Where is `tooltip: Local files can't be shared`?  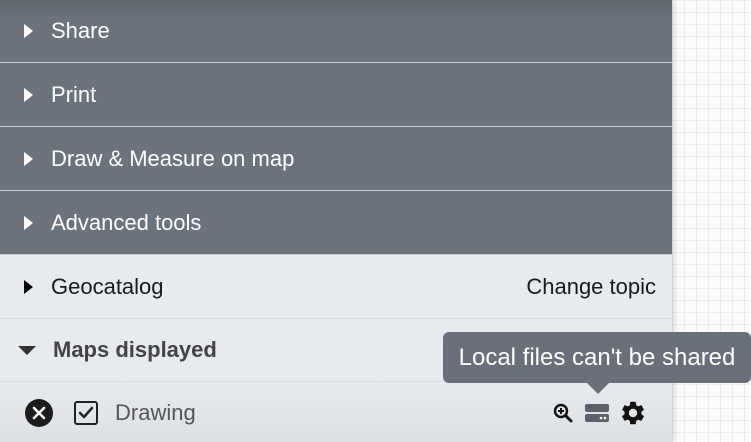
tooltip: Local files can't be shared is located at coordinates (597, 357).